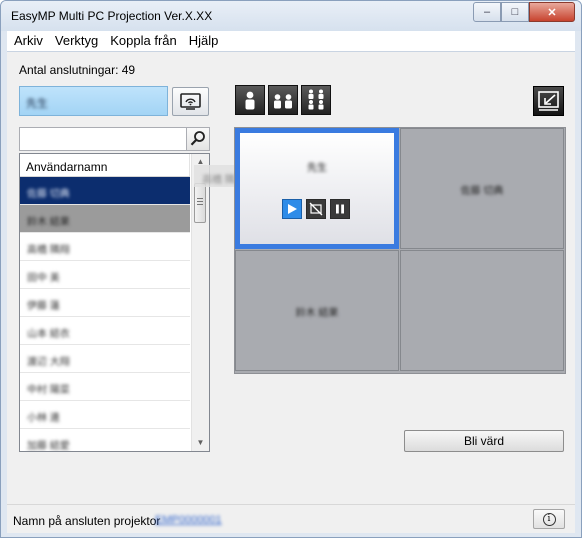 This screenshot has height=538, width=582. What do you see at coordinates (48, 222) in the screenshot?
I see `list-item-label: 鈴木 結果` at bounding box center [48, 222].